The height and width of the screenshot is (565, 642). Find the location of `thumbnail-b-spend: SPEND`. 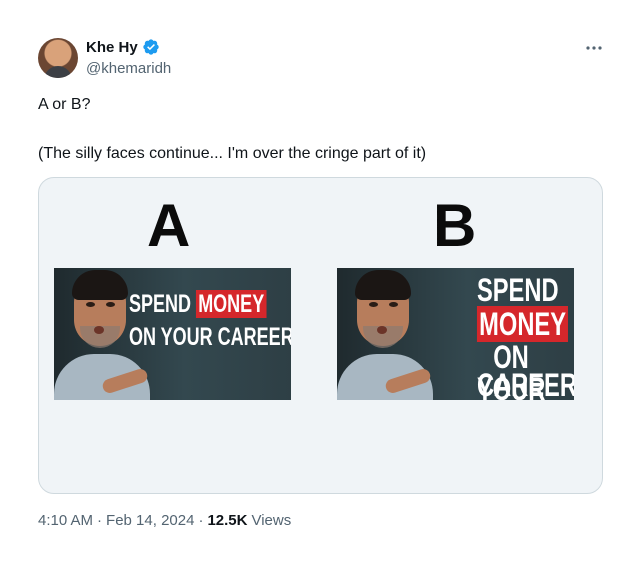

thumbnail-b-spend: SPEND is located at coordinates (517, 290).